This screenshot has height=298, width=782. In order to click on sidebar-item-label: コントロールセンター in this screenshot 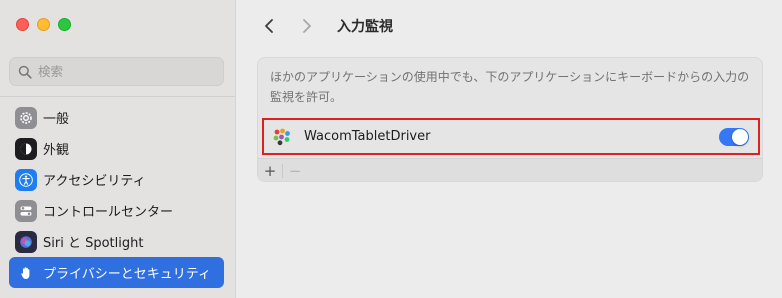, I will do `click(108, 212)`.